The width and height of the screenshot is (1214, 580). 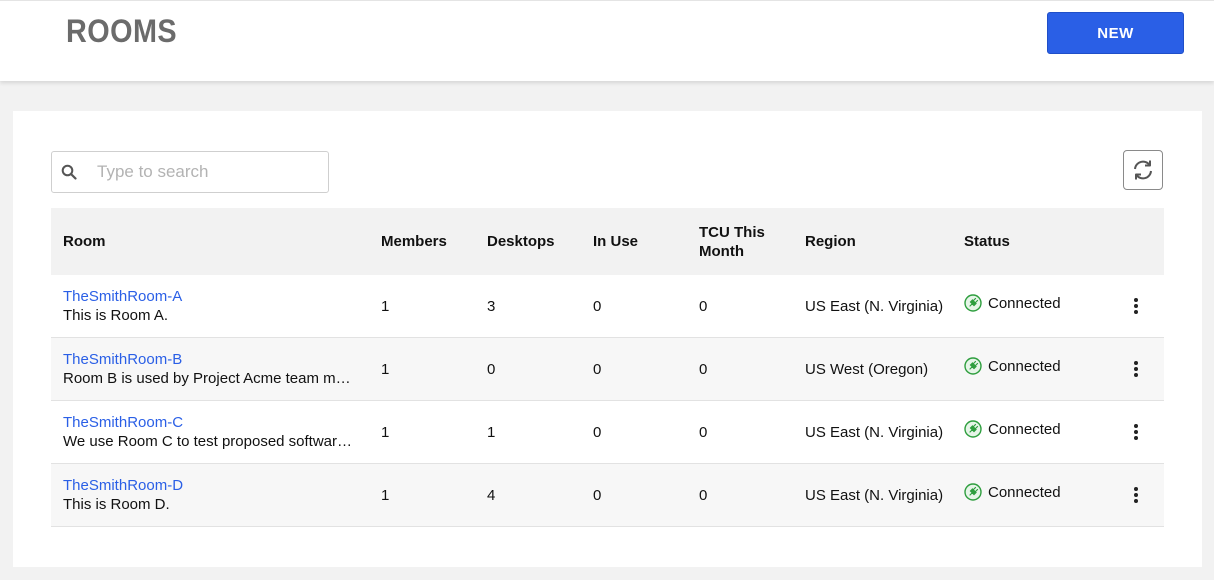 I want to click on desktops-count: 4, so click(x=491, y=495).